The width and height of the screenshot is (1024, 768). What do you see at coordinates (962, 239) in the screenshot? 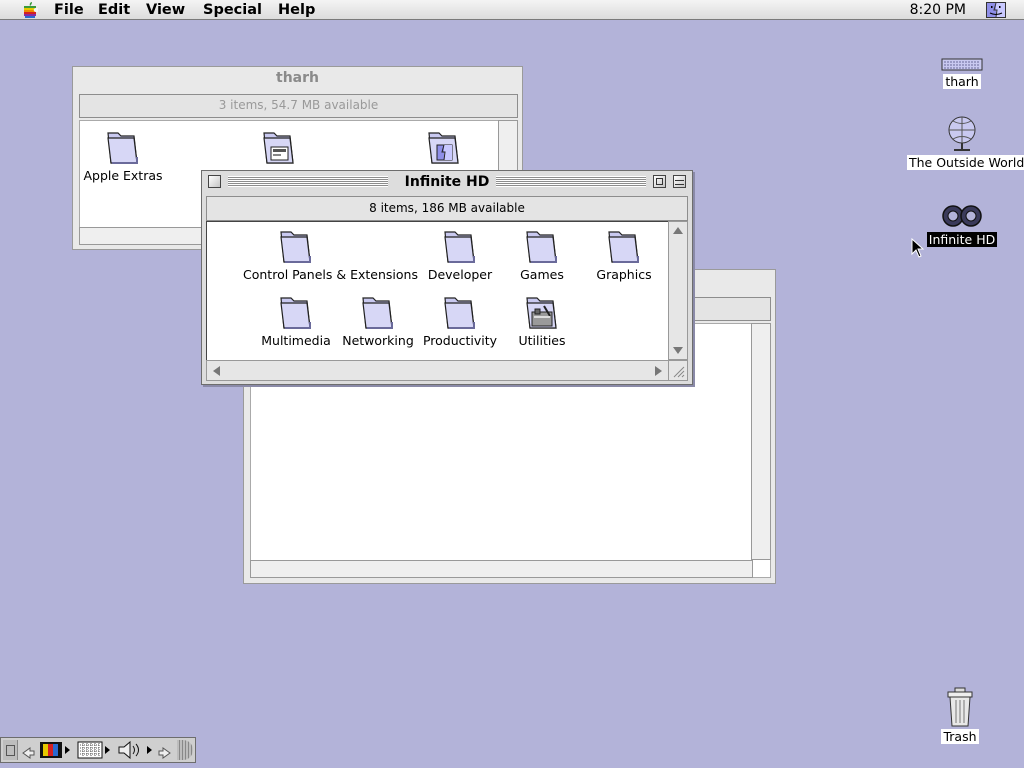
I see `desktop-icon-label: Infinite HD` at bounding box center [962, 239].